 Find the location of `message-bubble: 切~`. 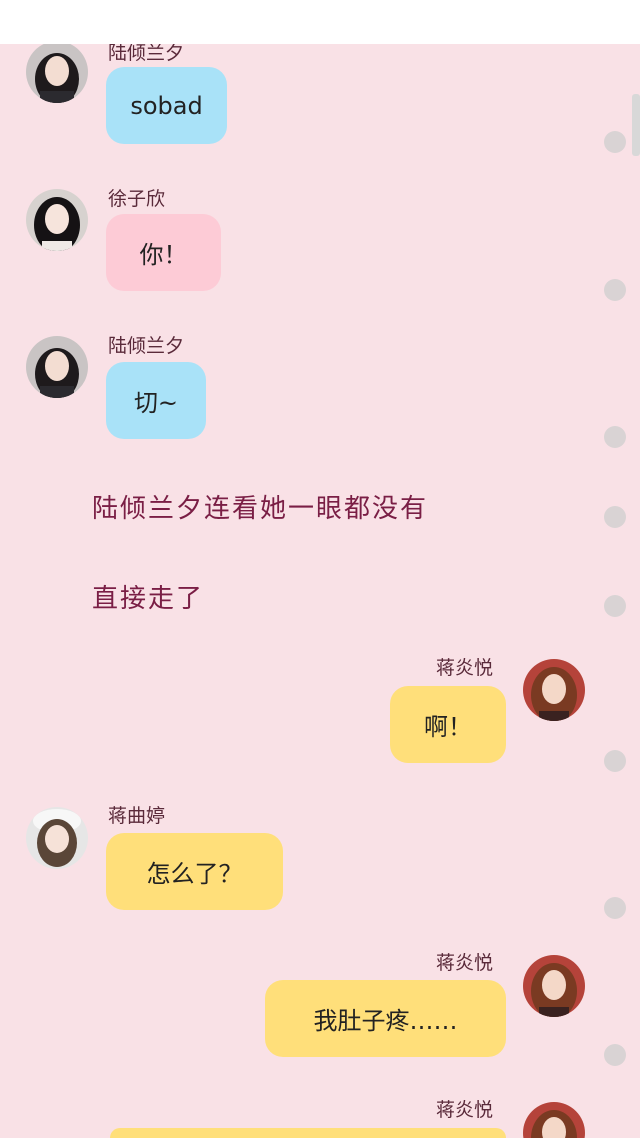

message-bubble: 切~ is located at coordinates (156, 400).